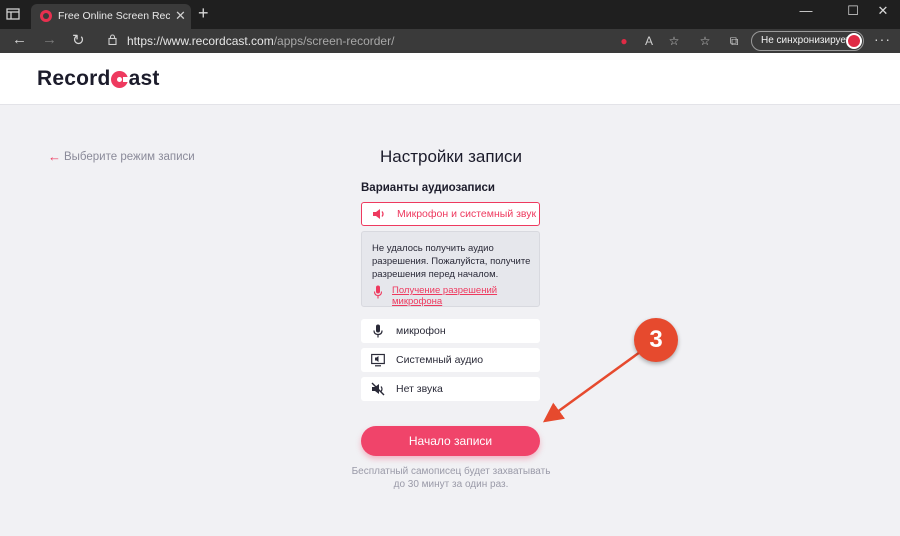 Image resolution: width=900 pixels, height=536 pixels. What do you see at coordinates (120, 79) in the screenshot?
I see `logo-c-icon` at bounding box center [120, 79].